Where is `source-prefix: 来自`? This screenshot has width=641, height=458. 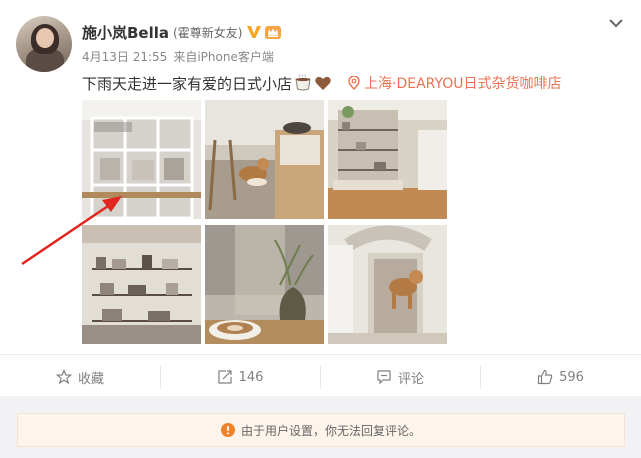
source-prefix: 来自 is located at coordinates (185, 57).